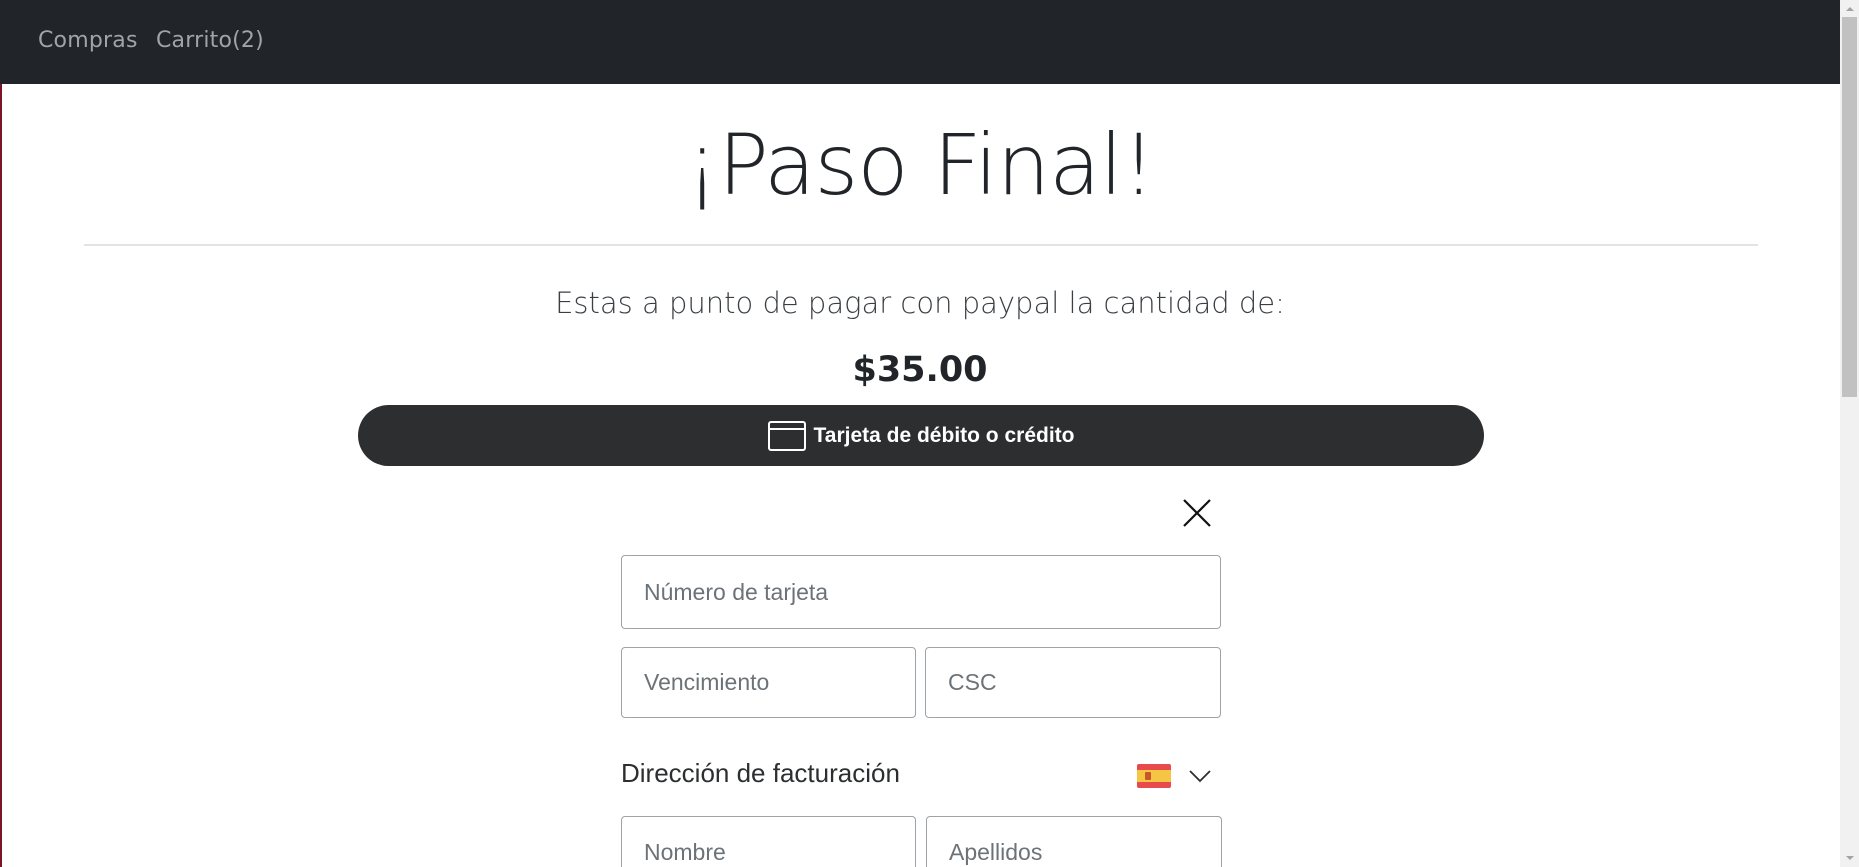 The image size is (1859, 867). Describe the element at coordinates (920, 42) in the screenshot. I see `navbar: Compras Carrito(2)` at that location.